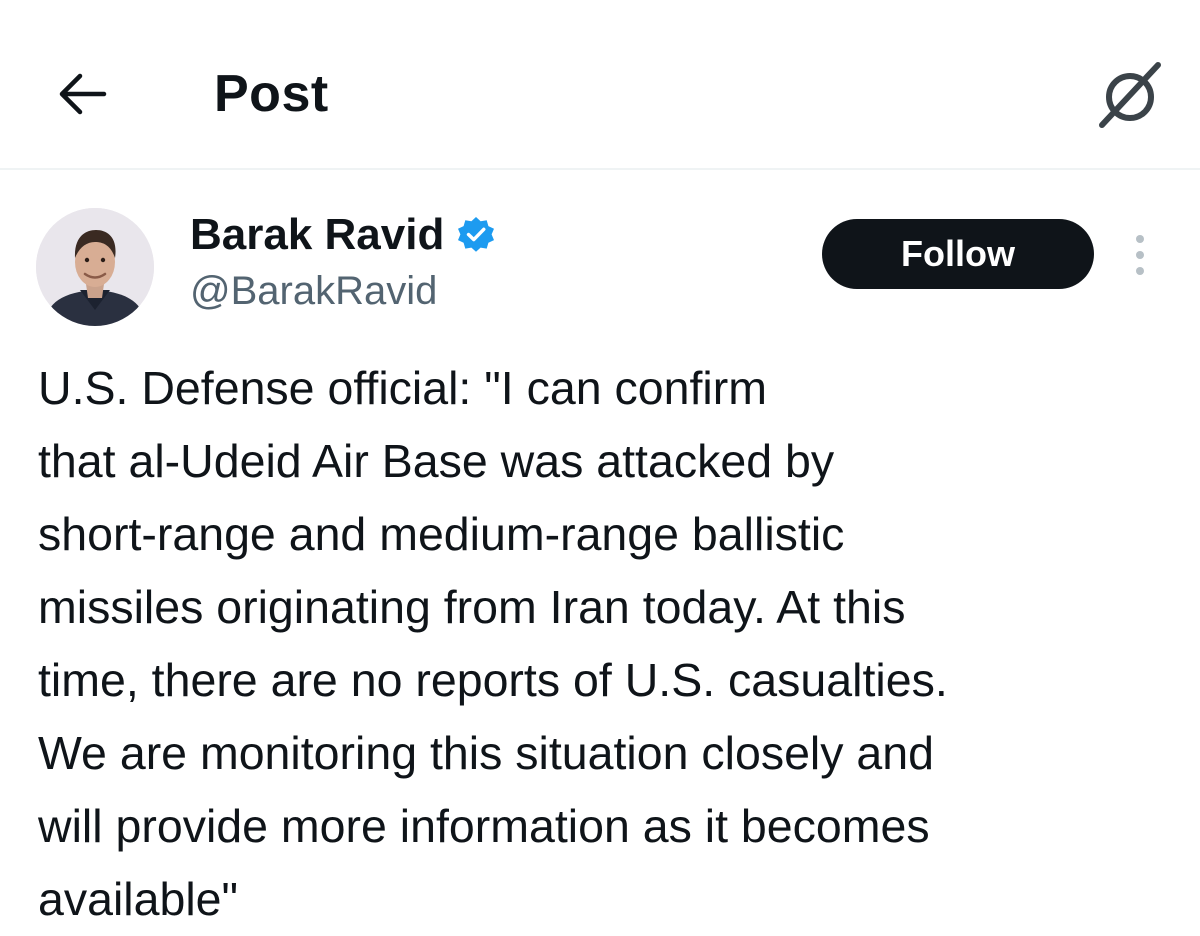 This screenshot has height=936, width=1200. I want to click on avatar, so click(95, 267).